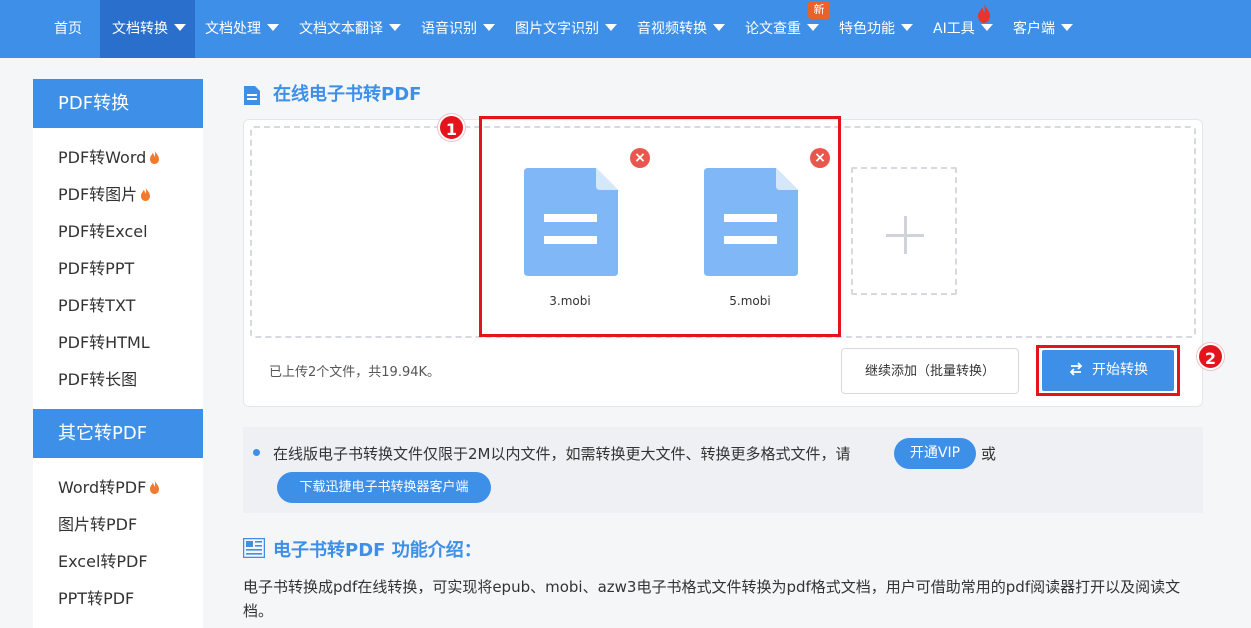 The width and height of the screenshot is (1251, 628). I want to click on notice-or: 或, so click(989, 454).